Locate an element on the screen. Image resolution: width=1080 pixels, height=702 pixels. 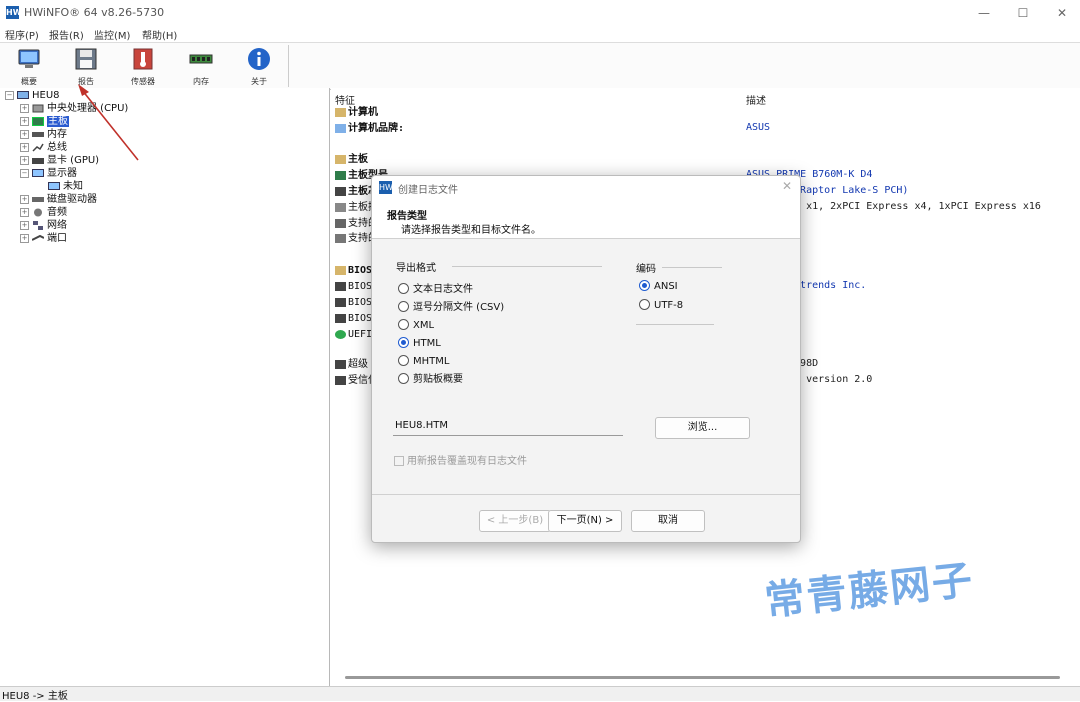
tree-root: − HEU8 is located at coordinates (32, 95).